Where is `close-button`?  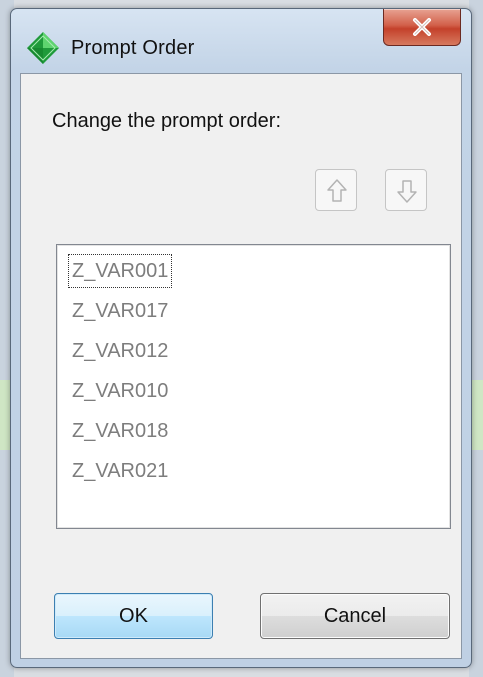
close-button is located at coordinates (422, 27).